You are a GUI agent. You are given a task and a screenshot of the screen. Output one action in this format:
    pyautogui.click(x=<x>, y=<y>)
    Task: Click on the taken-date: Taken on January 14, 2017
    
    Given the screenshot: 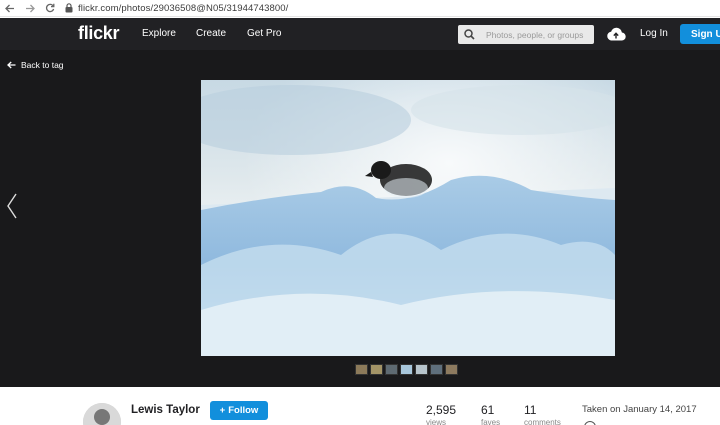 What is the action you would take?
    pyautogui.click(x=639, y=409)
    